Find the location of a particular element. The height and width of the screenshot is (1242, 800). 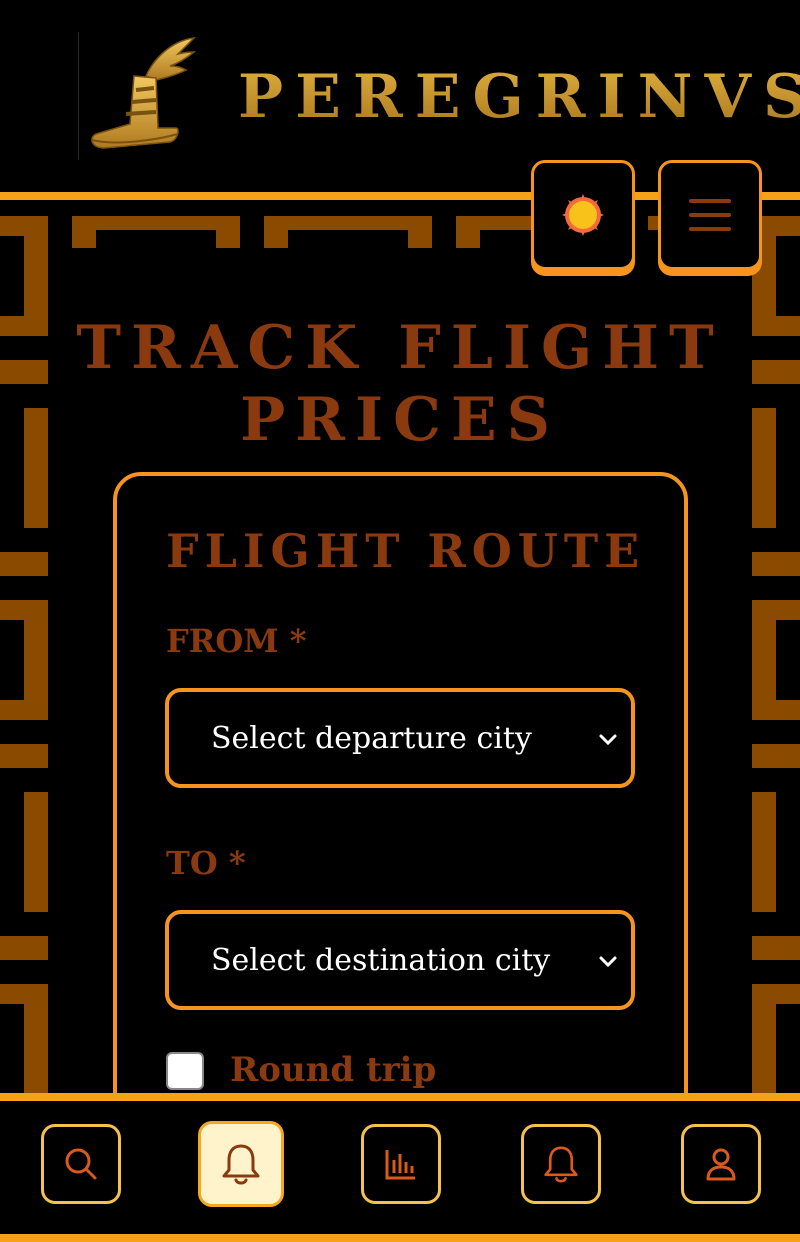

winged-sandal-icon is located at coordinates (142, 94).